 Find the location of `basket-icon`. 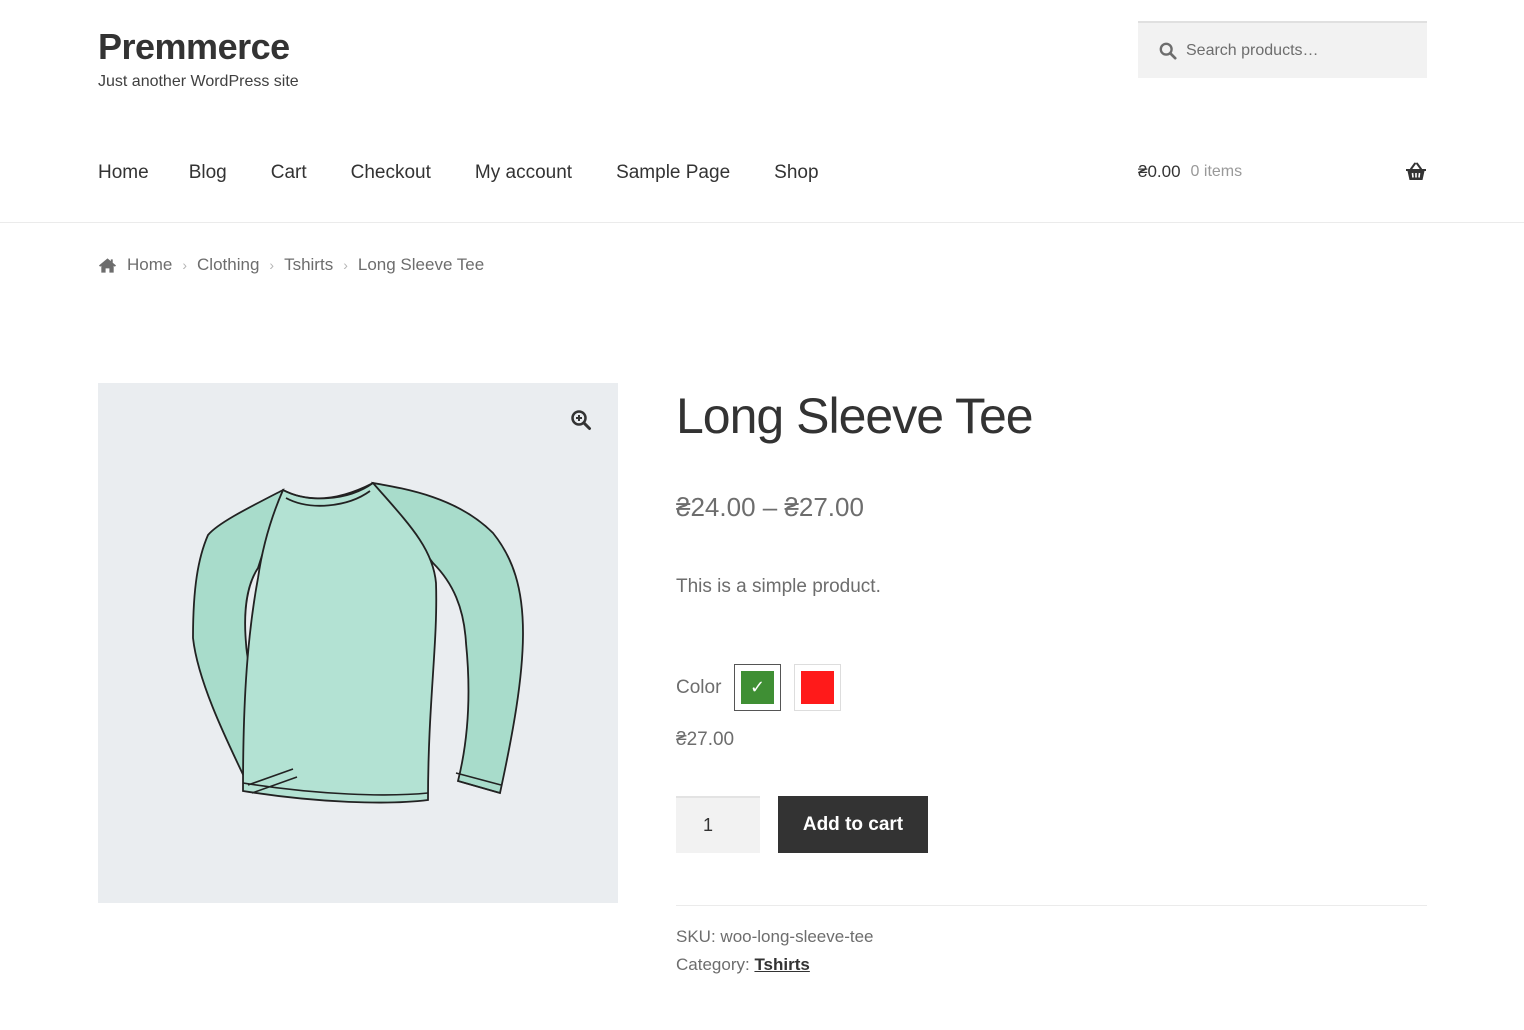

basket-icon is located at coordinates (1416, 172).